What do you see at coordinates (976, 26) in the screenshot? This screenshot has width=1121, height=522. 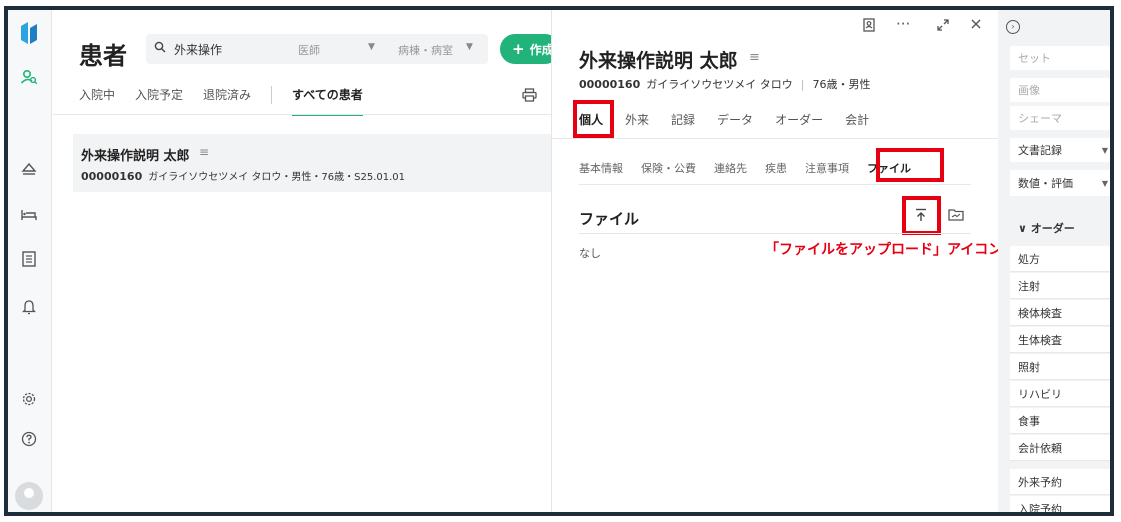 I see `close-icon` at bounding box center [976, 26].